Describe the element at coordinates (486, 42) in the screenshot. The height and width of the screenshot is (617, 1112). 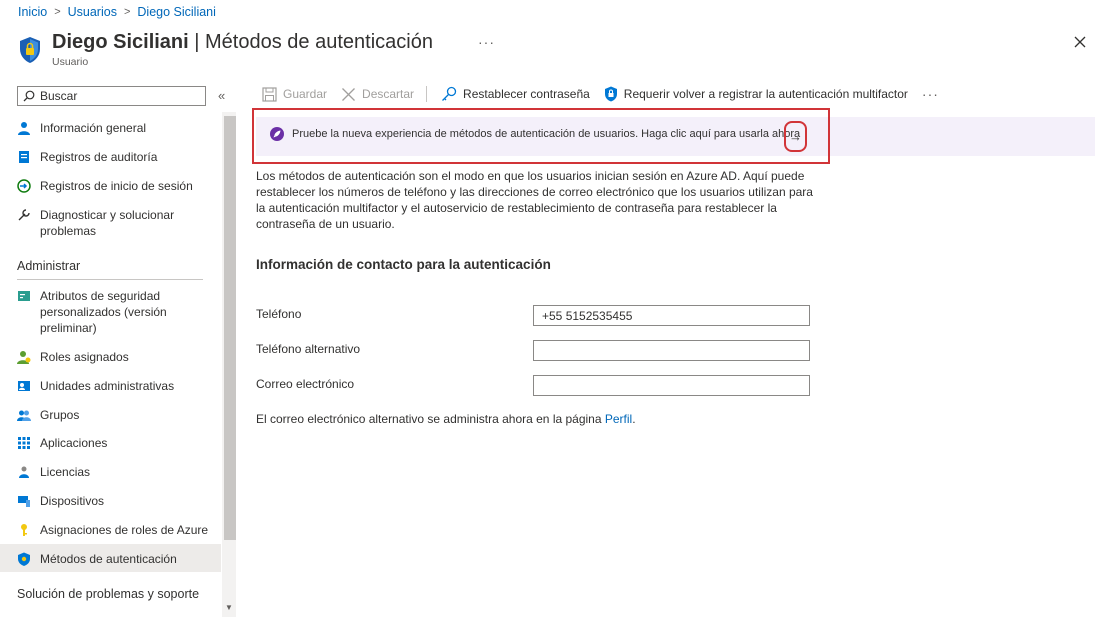
I see `more-options-icon: ···` at that location.